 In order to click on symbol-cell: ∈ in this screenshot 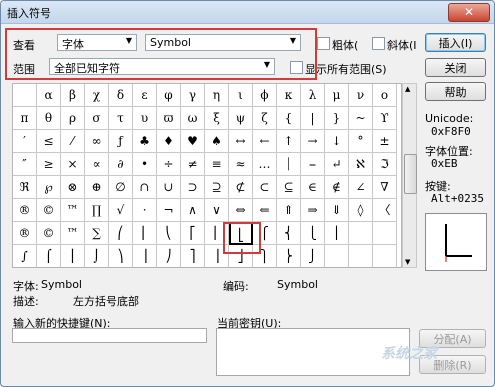, I will do `click(313, 187)`.